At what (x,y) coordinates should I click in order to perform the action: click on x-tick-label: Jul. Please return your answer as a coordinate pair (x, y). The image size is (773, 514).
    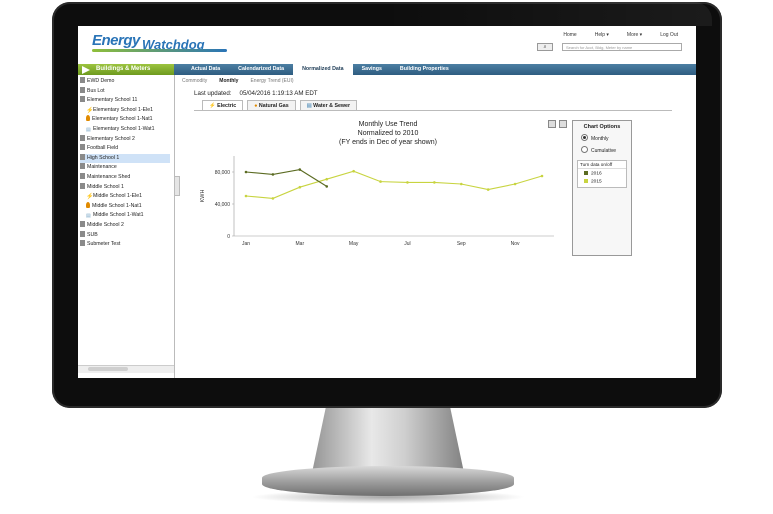
    Looking at the image, I should click on (407, 244).